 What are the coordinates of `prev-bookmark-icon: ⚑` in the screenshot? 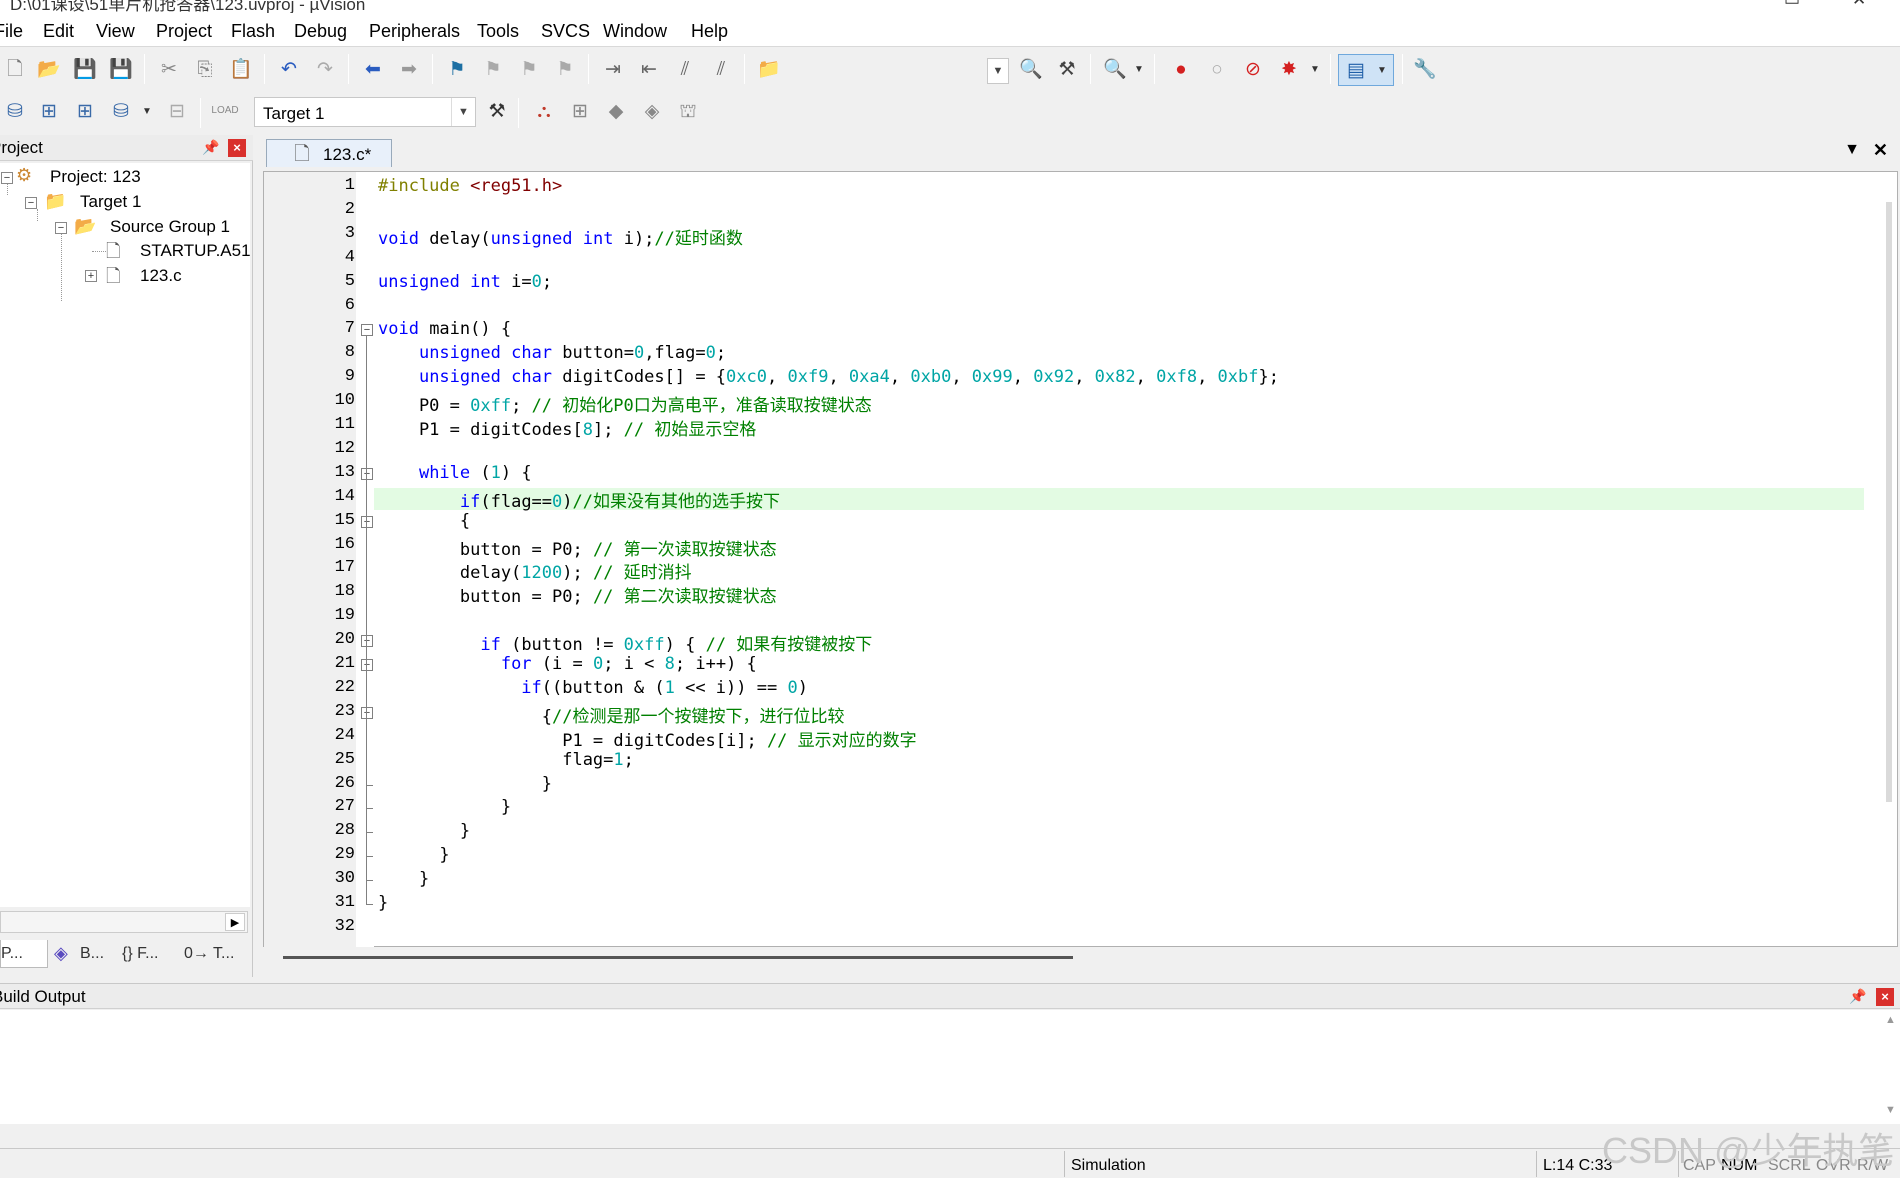 It's located at (493, 69).